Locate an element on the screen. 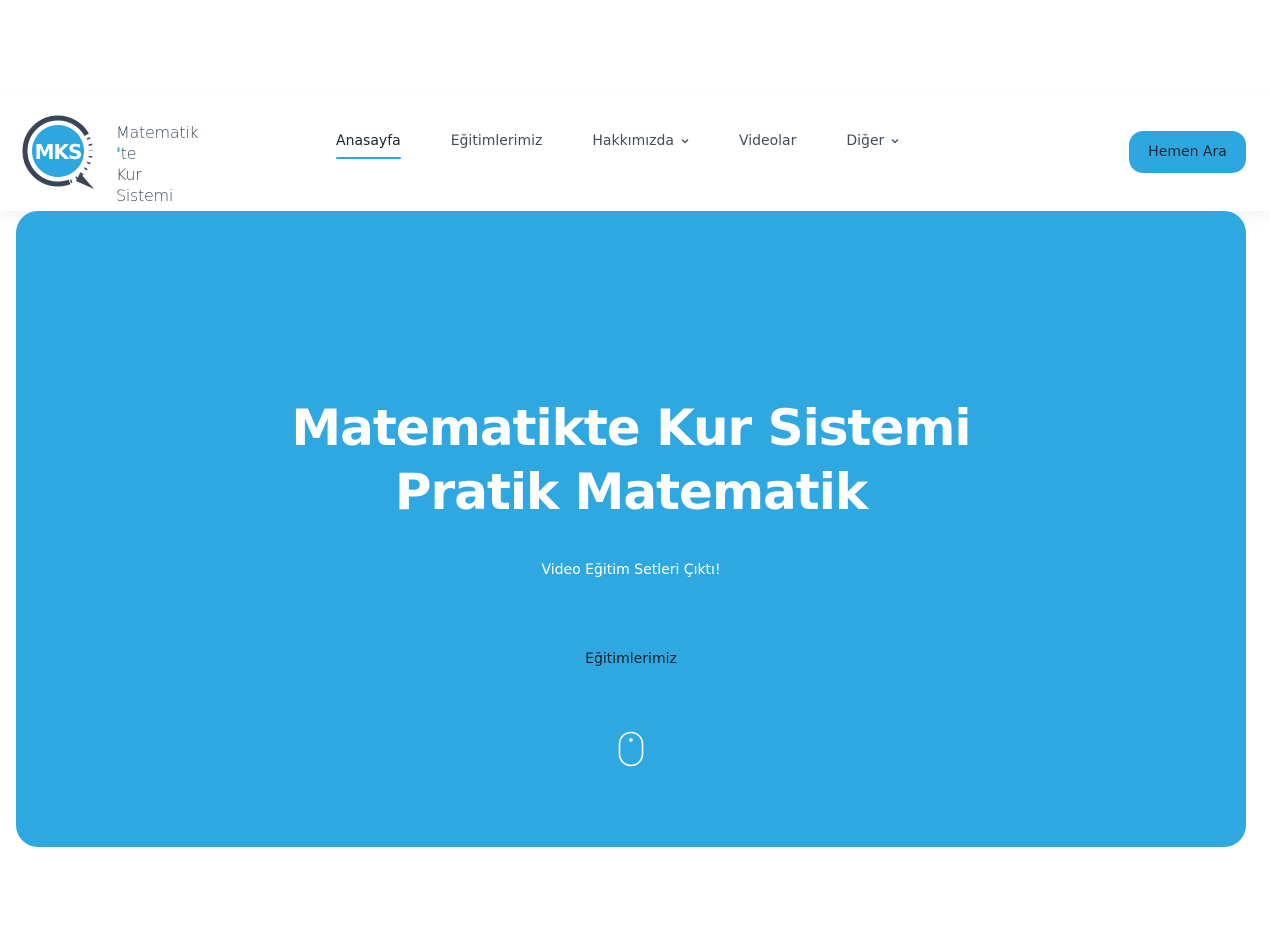 The width and height of the screenshot is (1270, 950). nav-item-hakkimizda: Hakkımızda is located at coordinates (640, 146).